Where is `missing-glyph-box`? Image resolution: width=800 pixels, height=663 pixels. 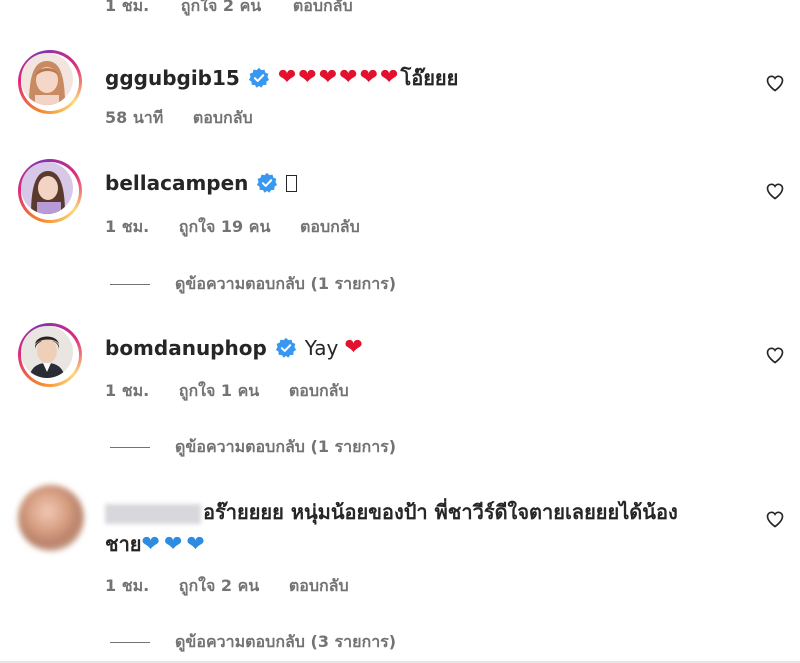 missing-glyph-box is located at coordinates (292, 183).